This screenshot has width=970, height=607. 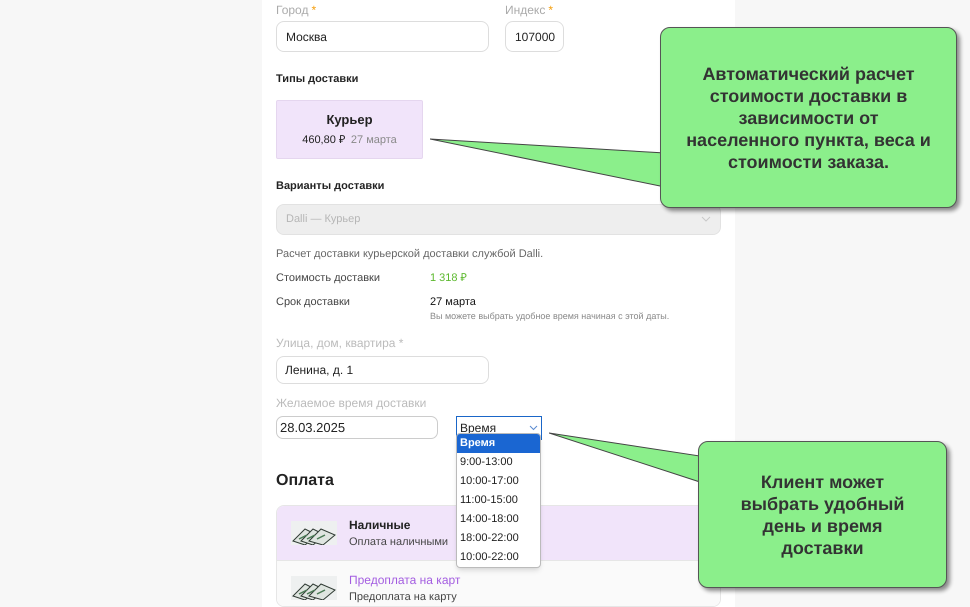 I want to click on callout-bubble: Автоматический расчет стоимости доставки в зависимости от населенного пункта, веса и стоимости заказа., so click(x=808, y=117).